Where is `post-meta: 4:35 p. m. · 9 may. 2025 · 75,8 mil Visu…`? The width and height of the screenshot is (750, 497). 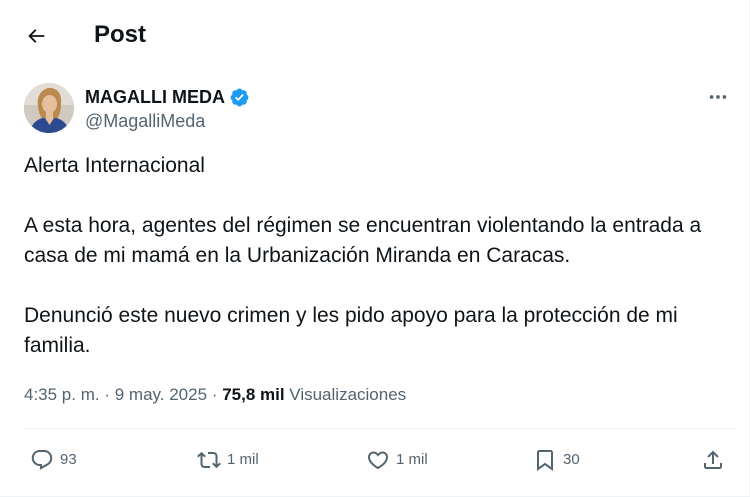
post-meta: 4:35 p. m. · 9 may. 2025 · 75,8 mil Visu… is located at coordinates (215, 395).